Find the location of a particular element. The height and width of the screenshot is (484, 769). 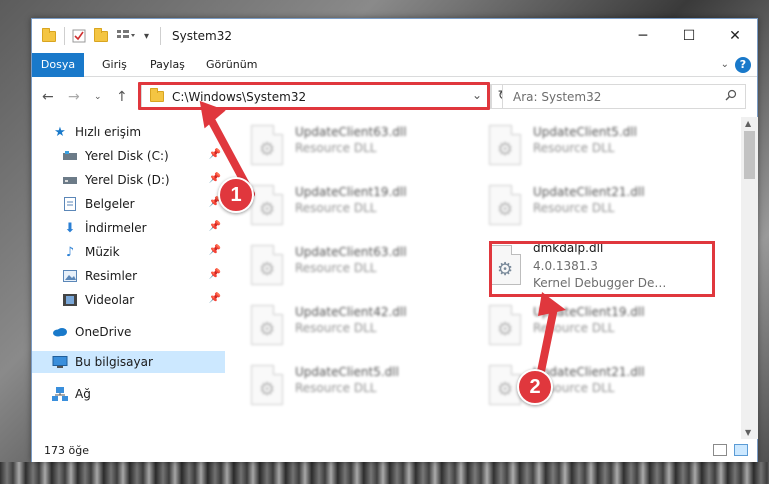

sidebar-item-pictures: Resimler 📌 is located at coordinates (128, 276).